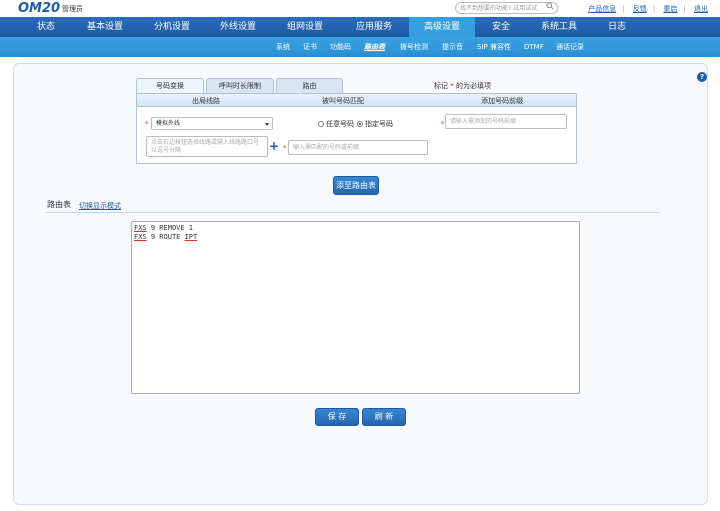 This screenshot has height=511, width=720. I want to click on user-role: 管理员, so click(72, 9).